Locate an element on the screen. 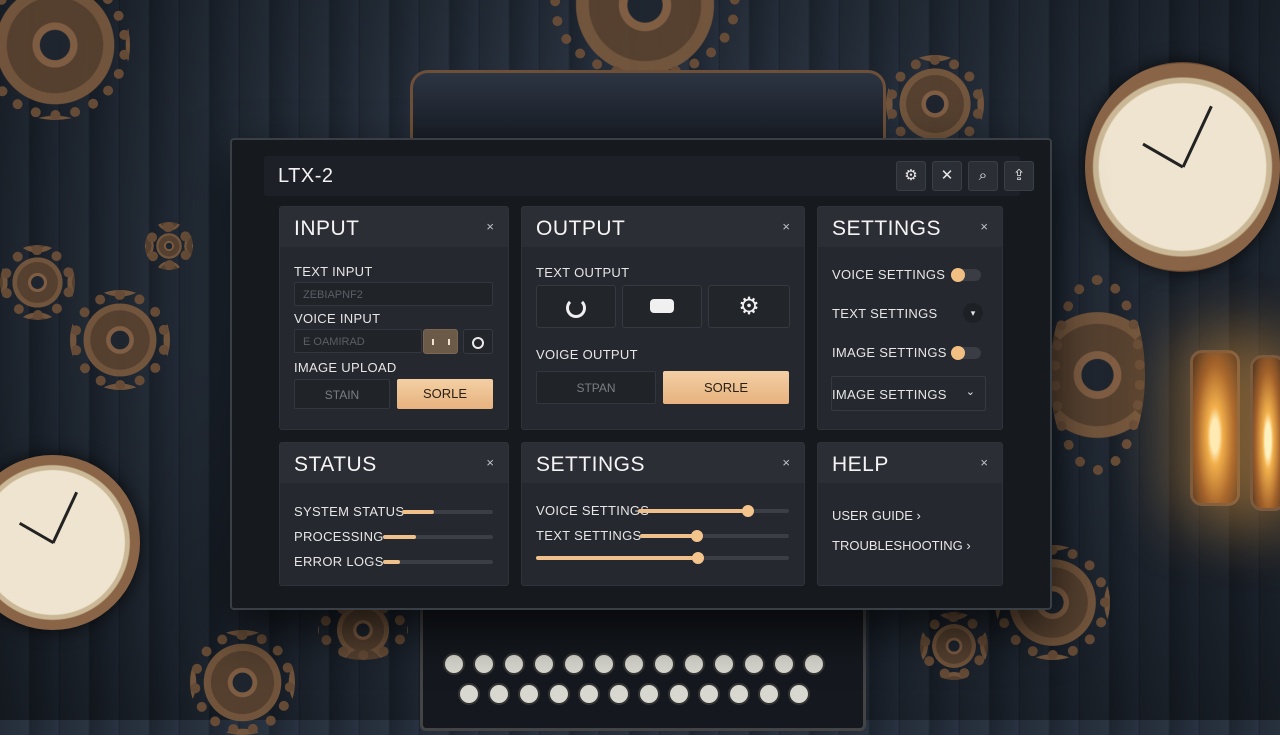 This screenshot has width=1280, height=735. refresh-output-button is located at coordinates (576, 306).